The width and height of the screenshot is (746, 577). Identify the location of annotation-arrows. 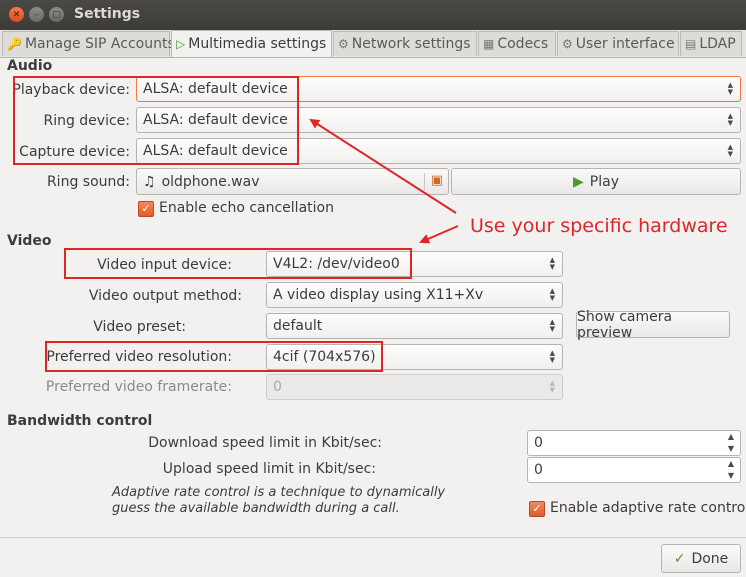
(384, 181).